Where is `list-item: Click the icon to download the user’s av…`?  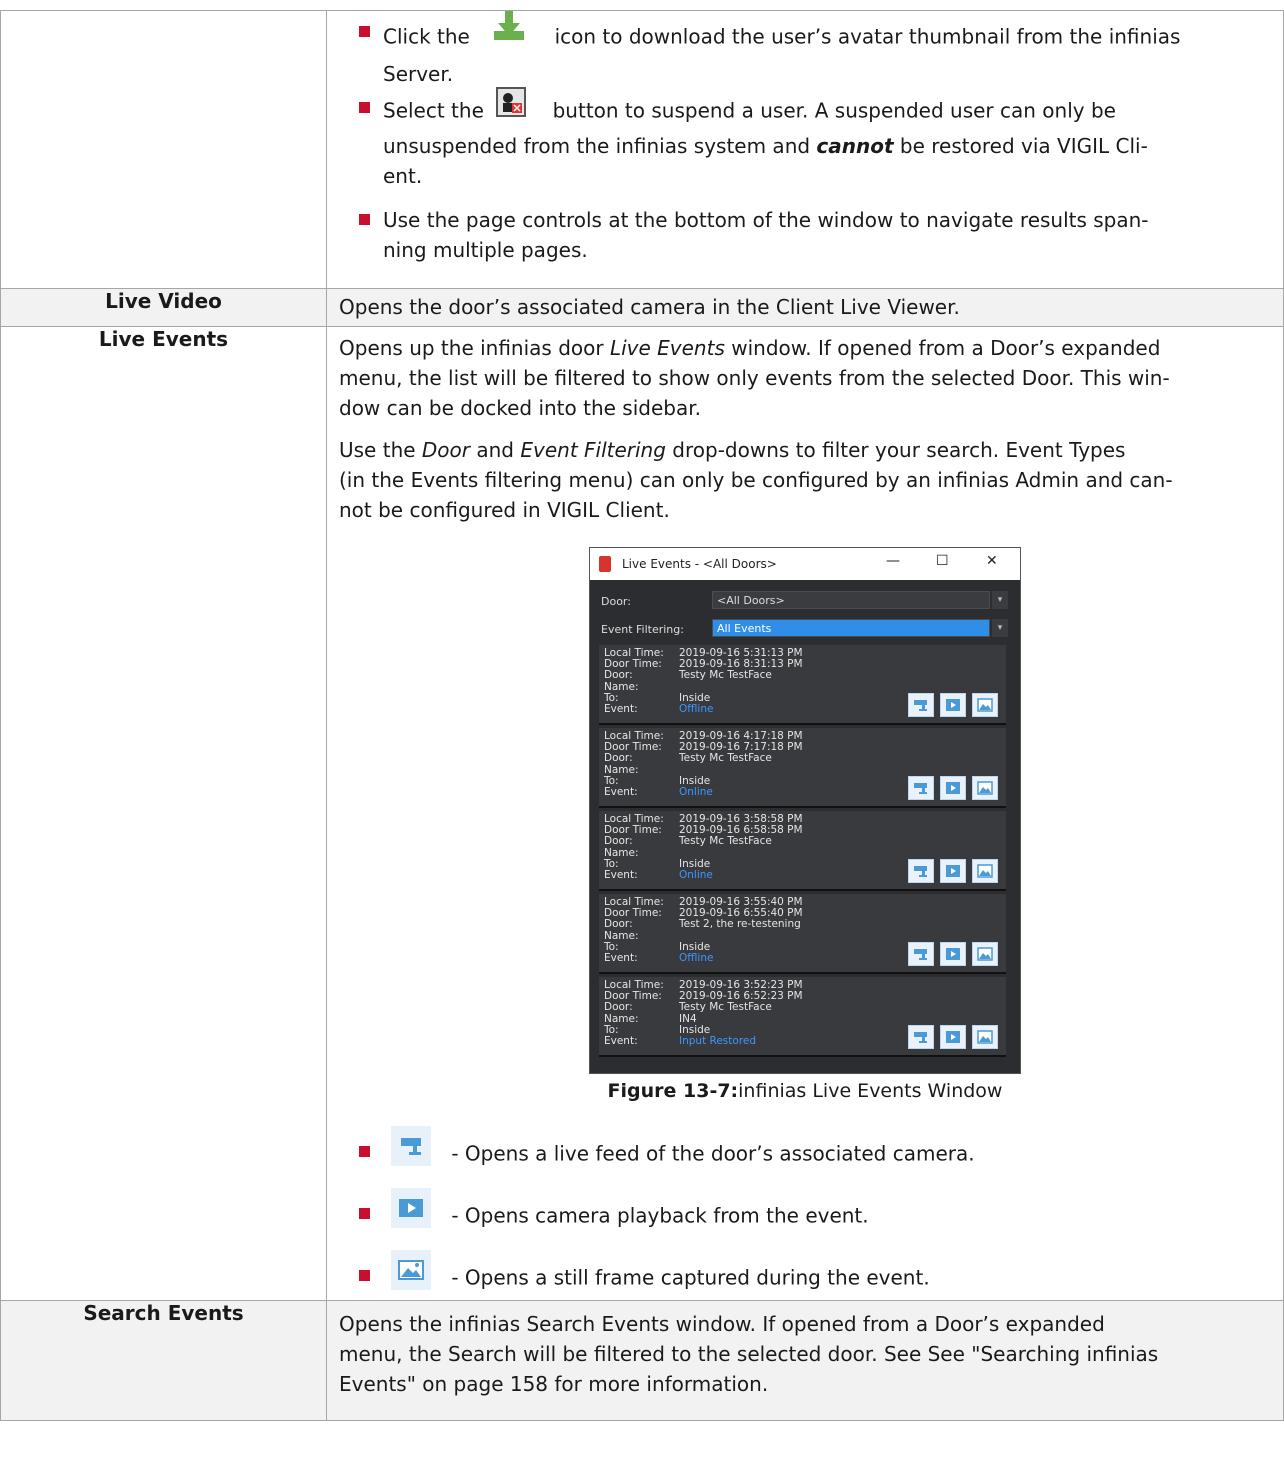
list-item: Click the icon to download the user’s av… is located at coordinates (805, 48).